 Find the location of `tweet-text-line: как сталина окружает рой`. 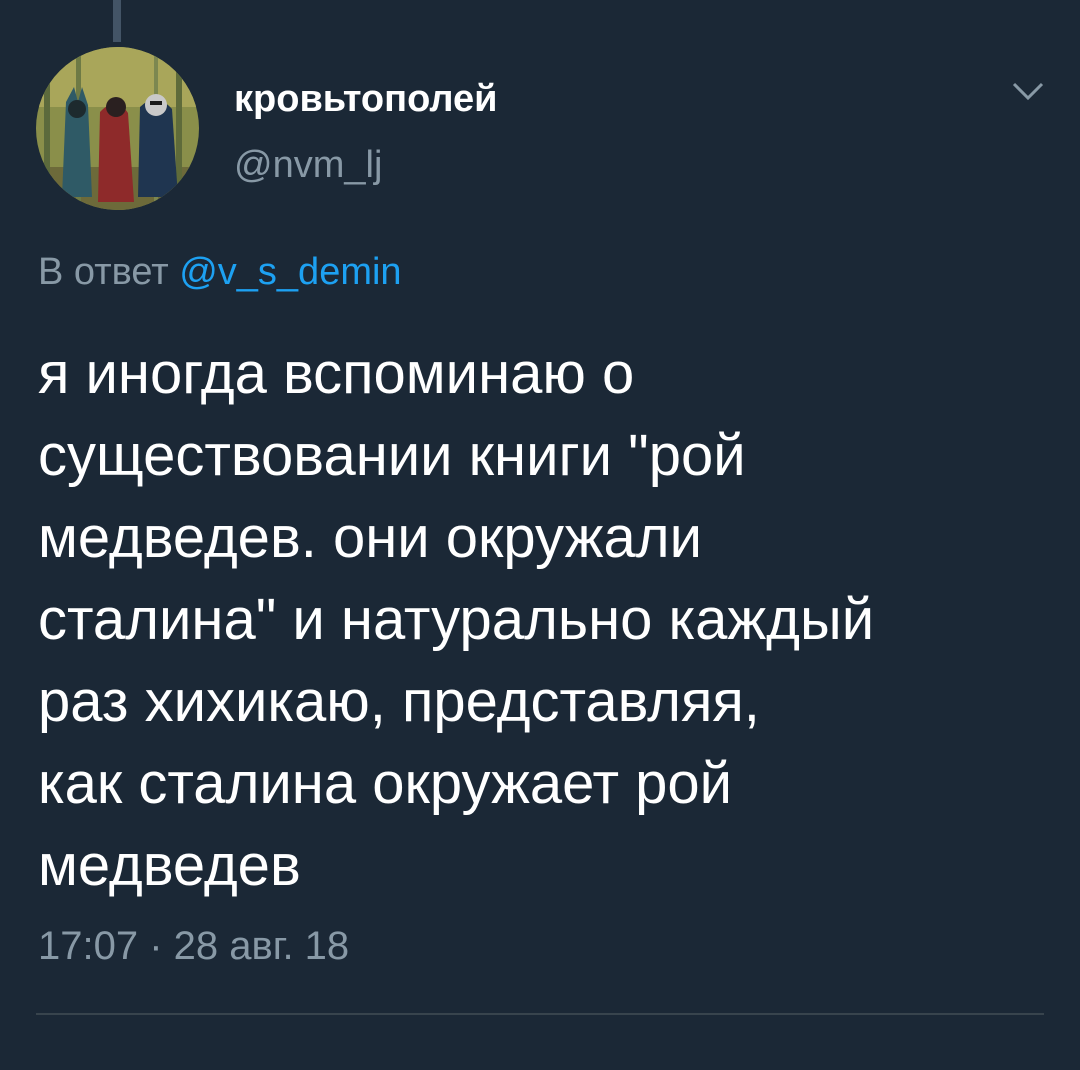

tweet-text-line: как сталина окружает рой is located at coordinates (385, 783).